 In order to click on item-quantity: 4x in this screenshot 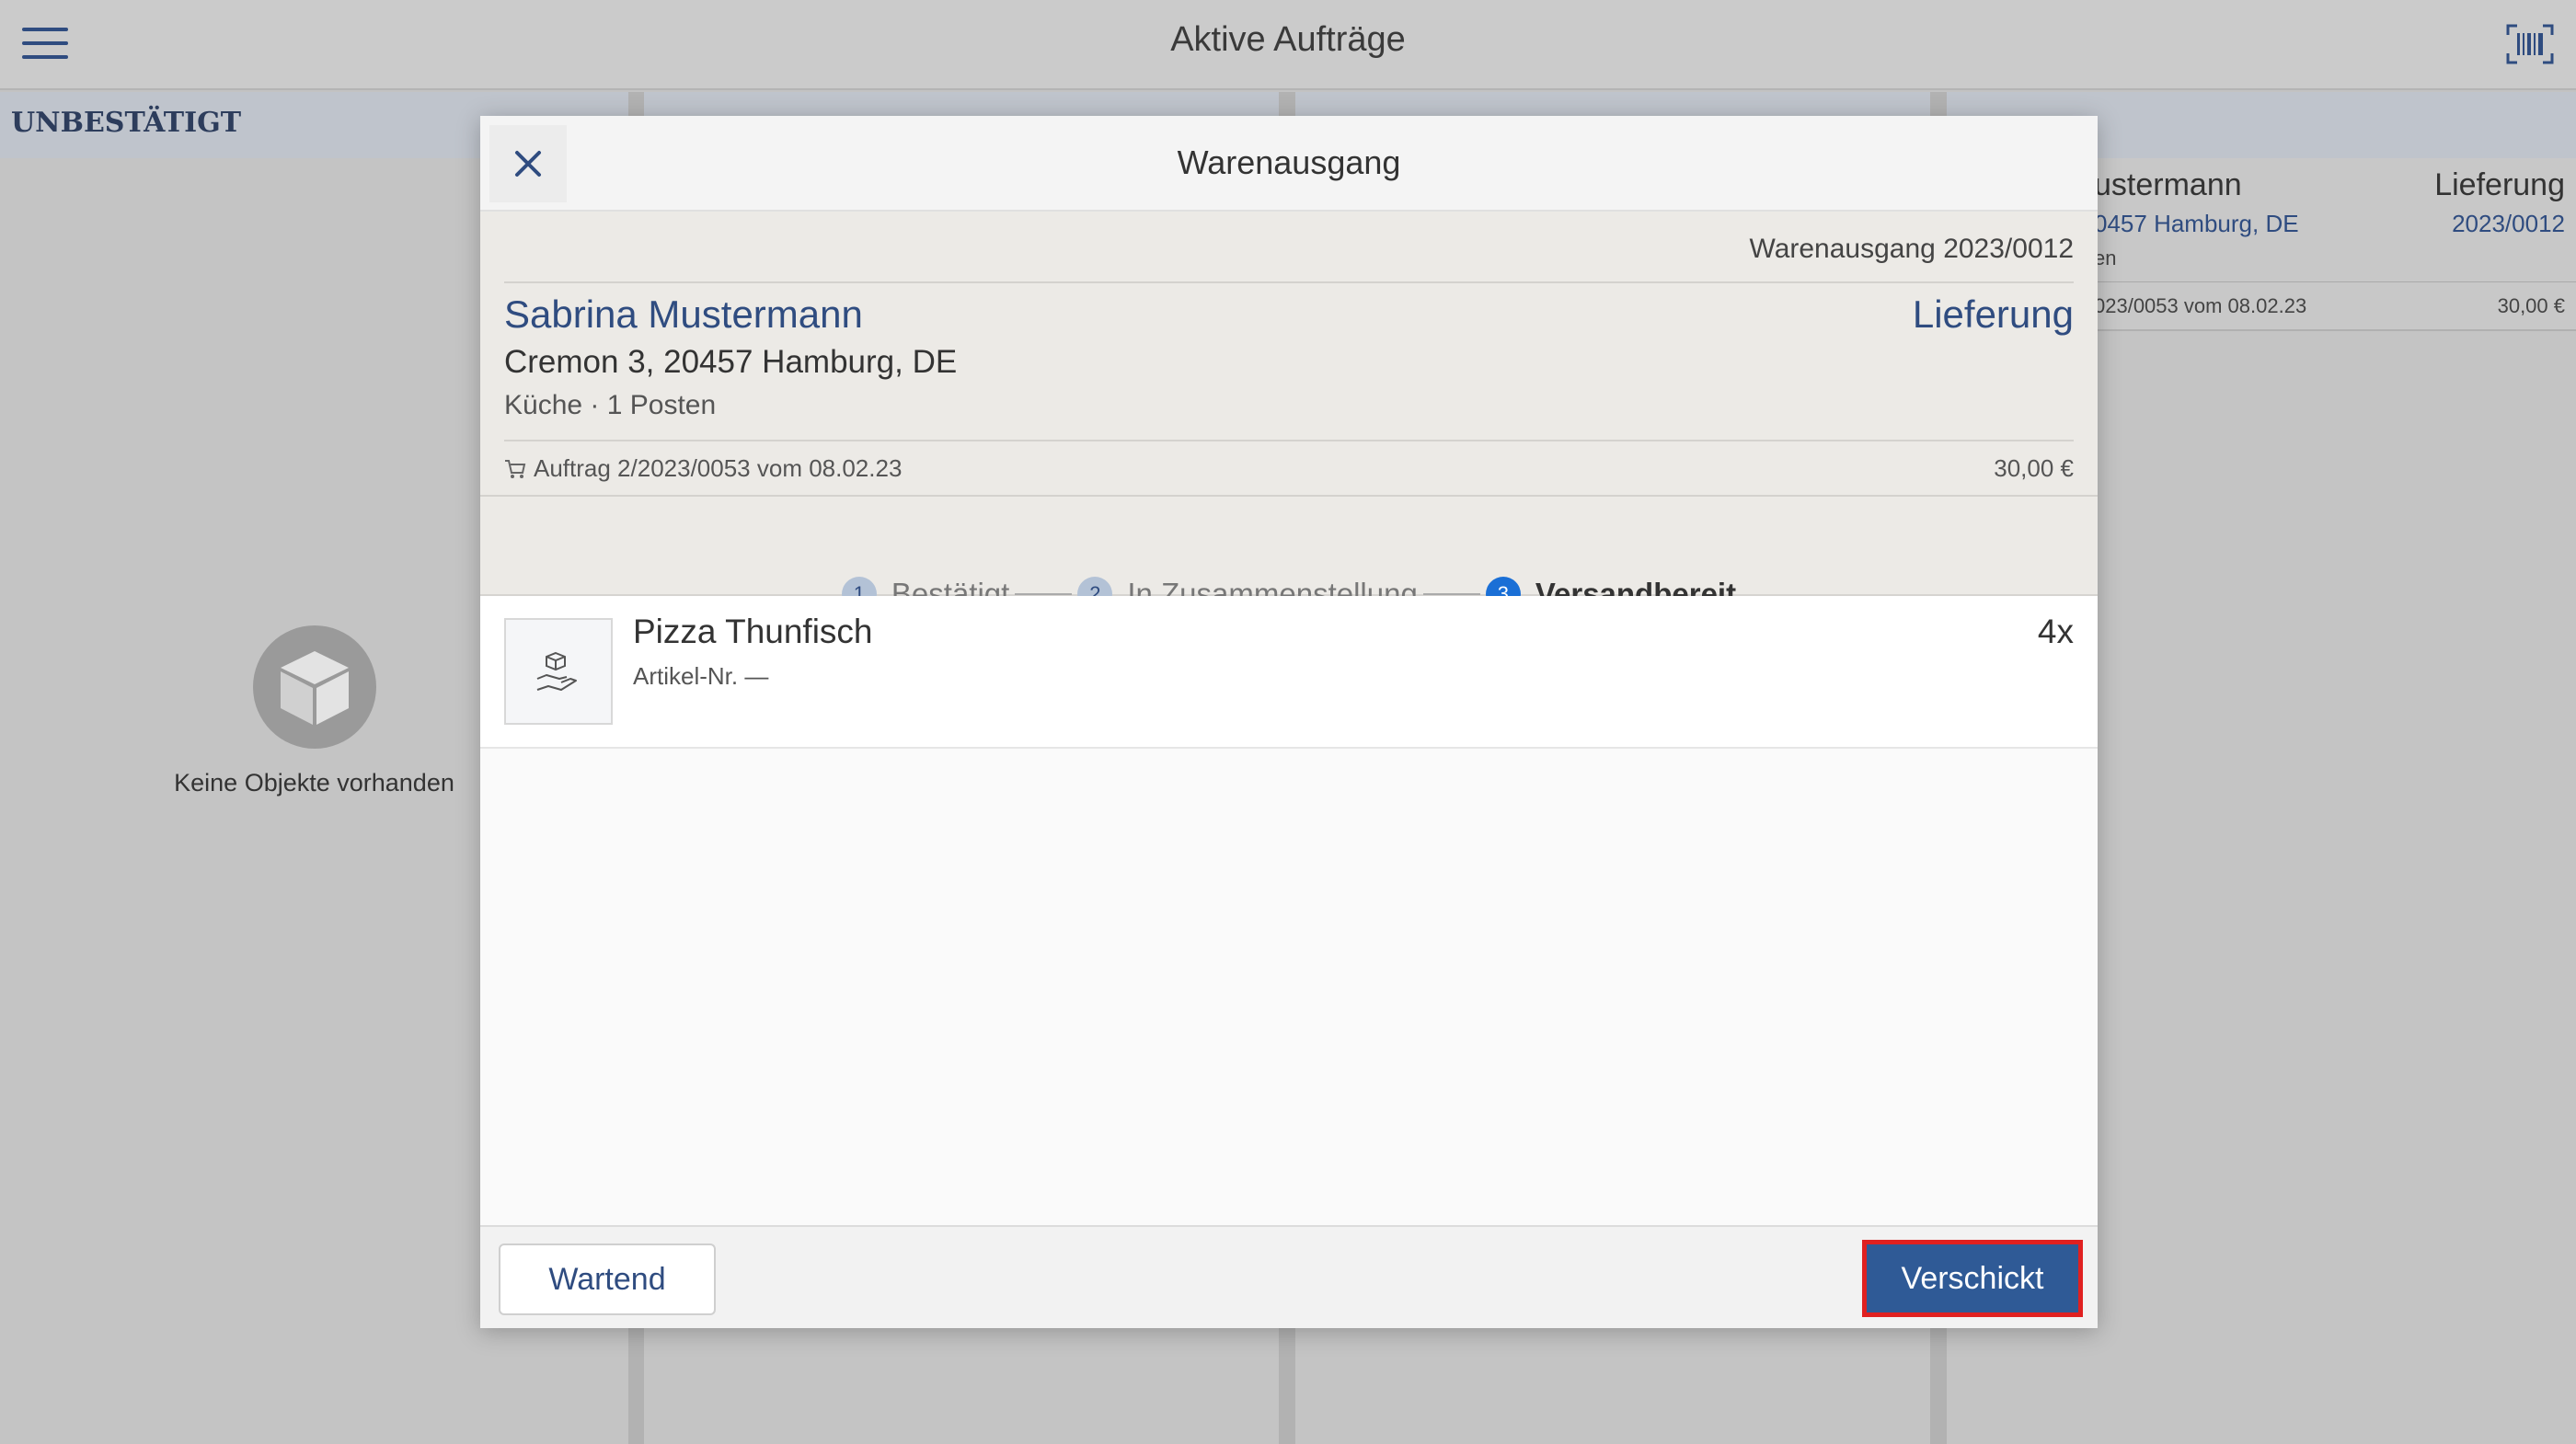, I will do `click(2055, 631)`.